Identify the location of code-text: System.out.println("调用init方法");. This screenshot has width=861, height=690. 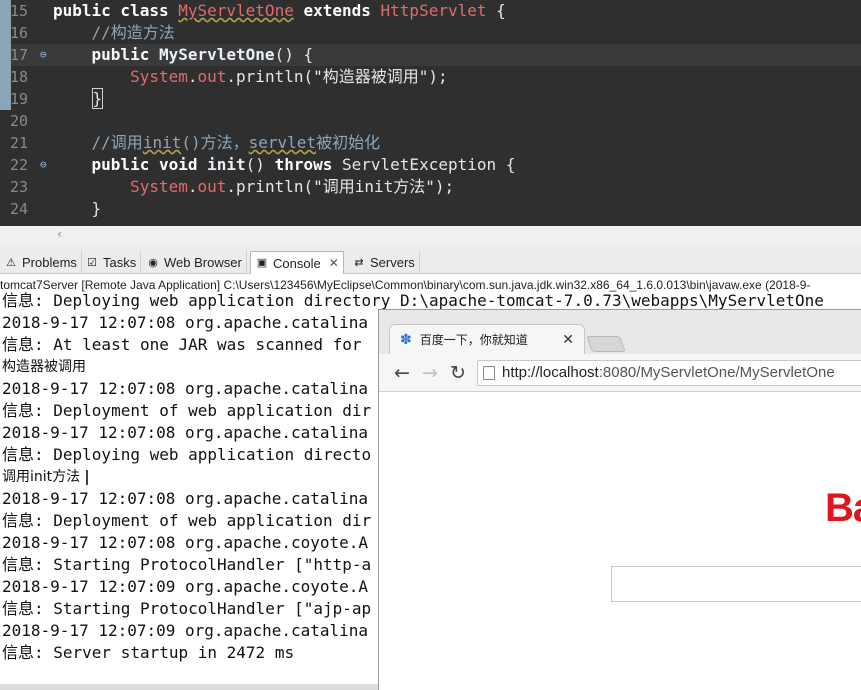
(253, 187).